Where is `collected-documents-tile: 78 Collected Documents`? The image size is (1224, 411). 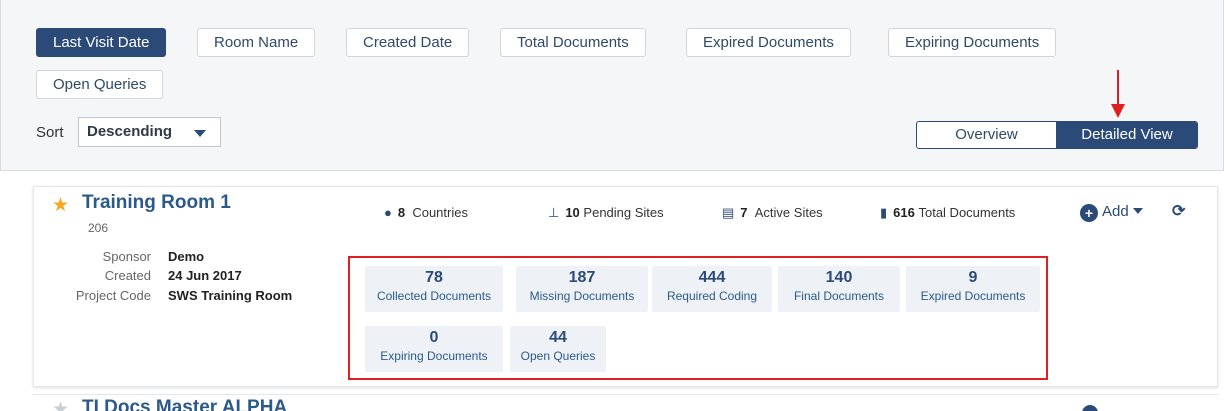
collected-documents-tile: 78 Collected Documents is located at coordinates (434, 289).